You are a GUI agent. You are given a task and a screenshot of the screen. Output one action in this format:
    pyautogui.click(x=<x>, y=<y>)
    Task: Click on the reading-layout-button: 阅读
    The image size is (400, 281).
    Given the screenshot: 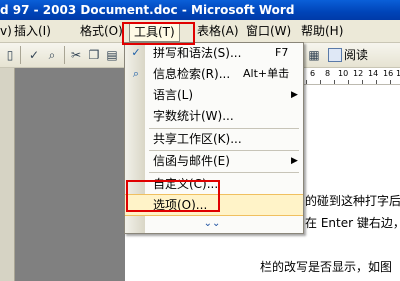 What is the action you would take?
    pyautogui.click(x=347, y=55)
    